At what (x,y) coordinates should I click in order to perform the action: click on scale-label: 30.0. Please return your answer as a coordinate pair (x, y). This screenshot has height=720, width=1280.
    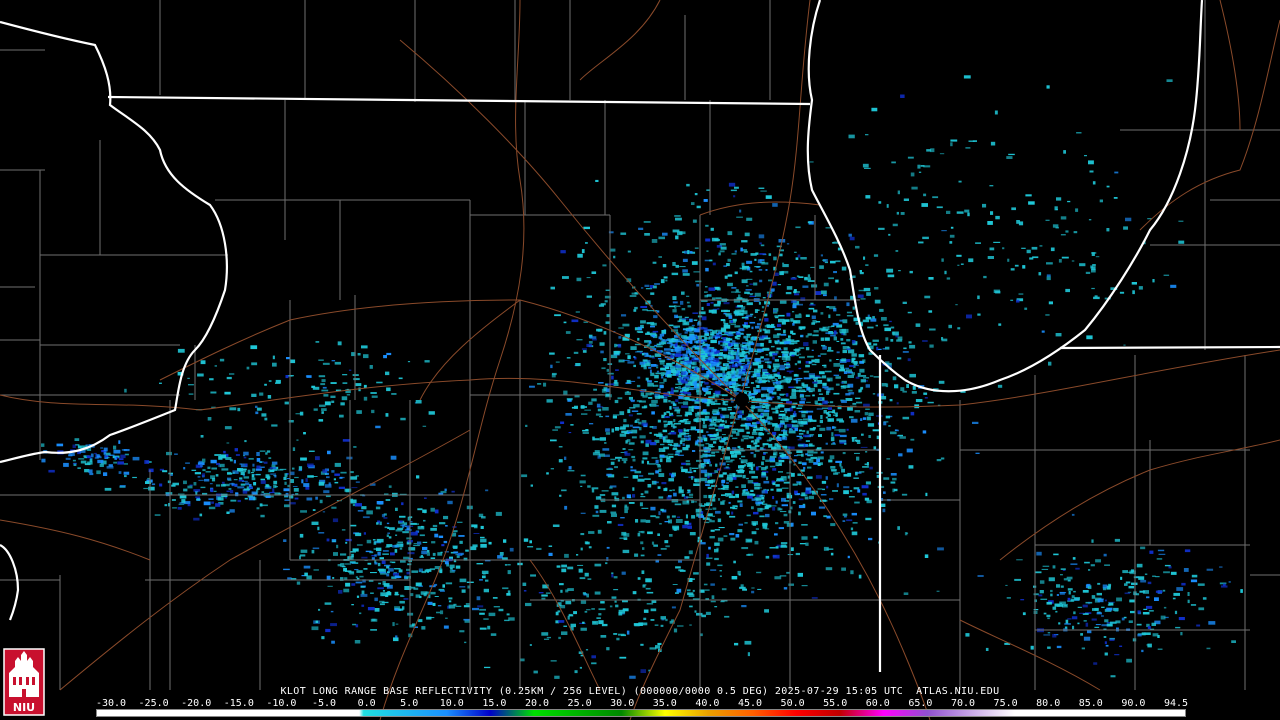
    Looking at the image, I should click on (622, 703).